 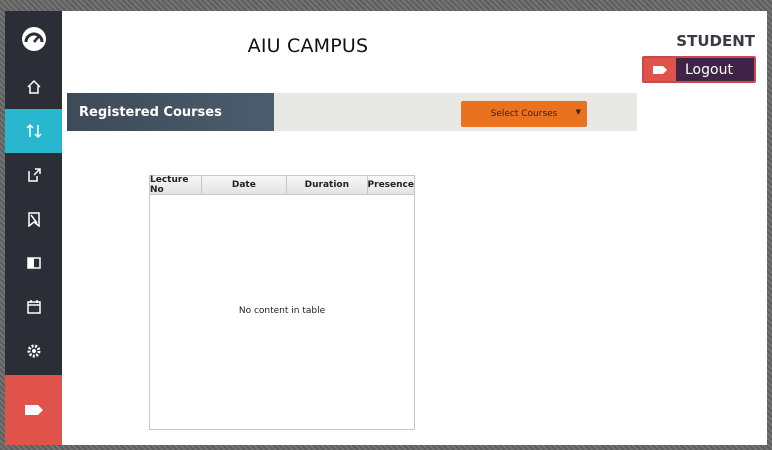 I want to click on column-header-presence: Presence, so click(x=391, y=185).